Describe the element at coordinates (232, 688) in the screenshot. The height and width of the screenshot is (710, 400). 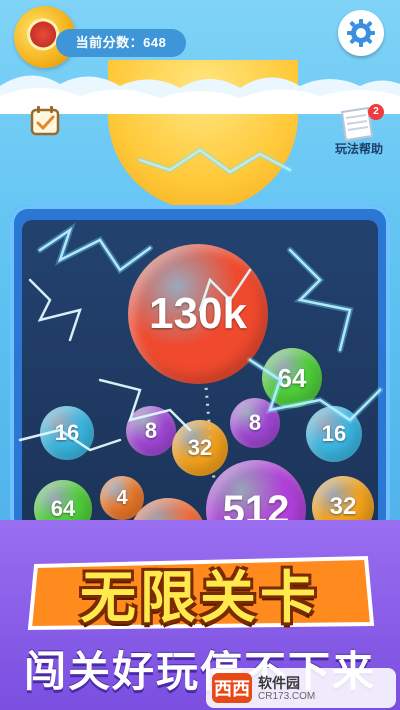
I see `watermark-logo: 西西` at that location.